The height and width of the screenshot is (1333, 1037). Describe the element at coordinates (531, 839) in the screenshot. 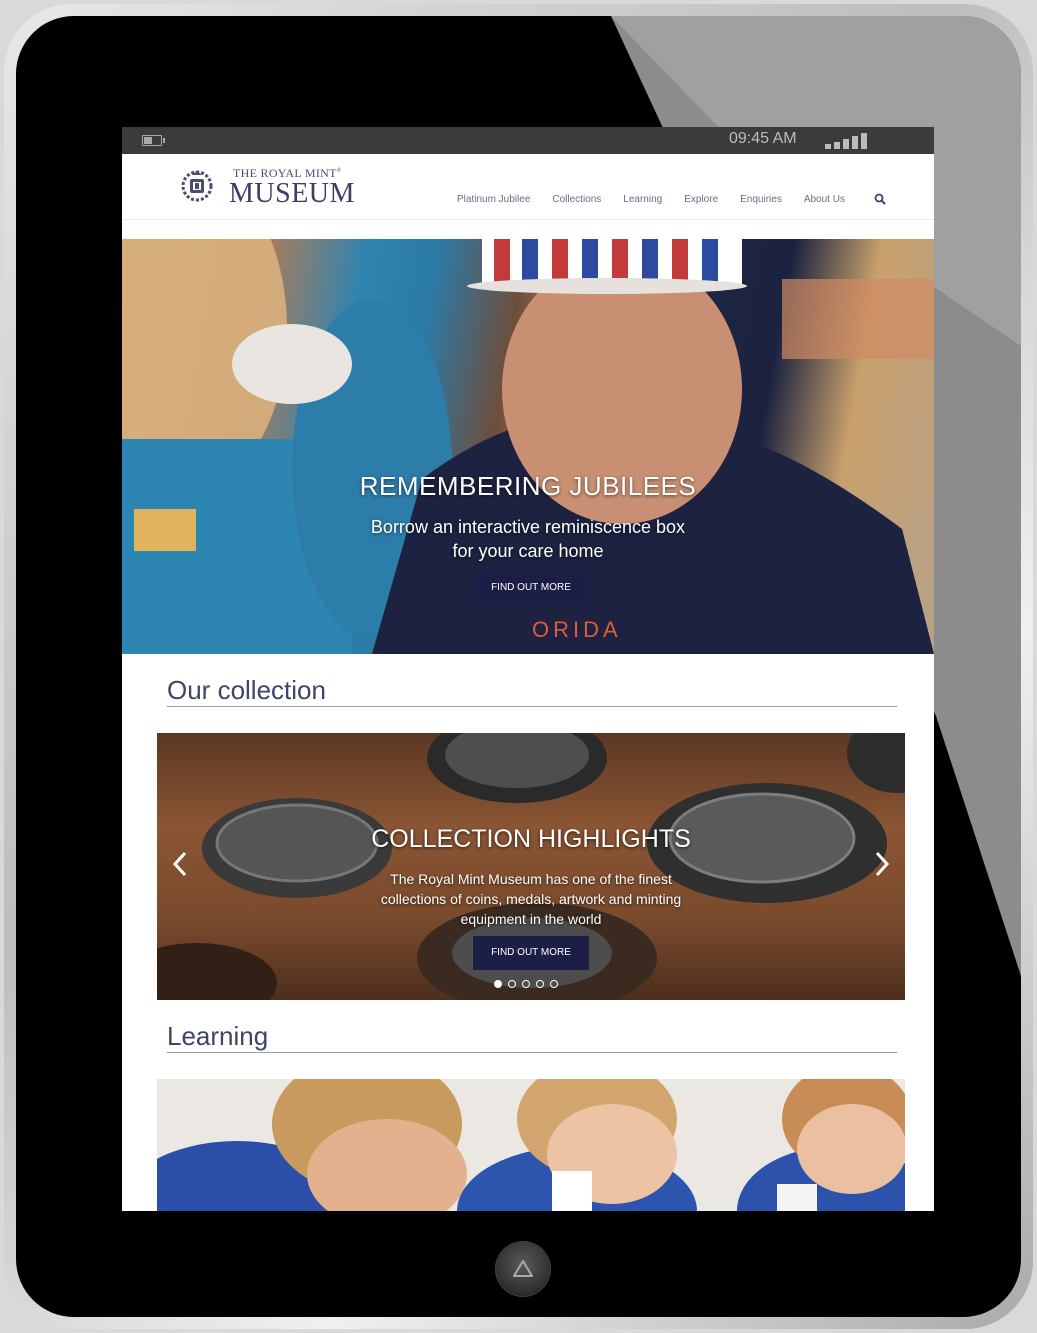

I see `collection-slide-title: COLLECTION HIGHLIGHTS` at that location.